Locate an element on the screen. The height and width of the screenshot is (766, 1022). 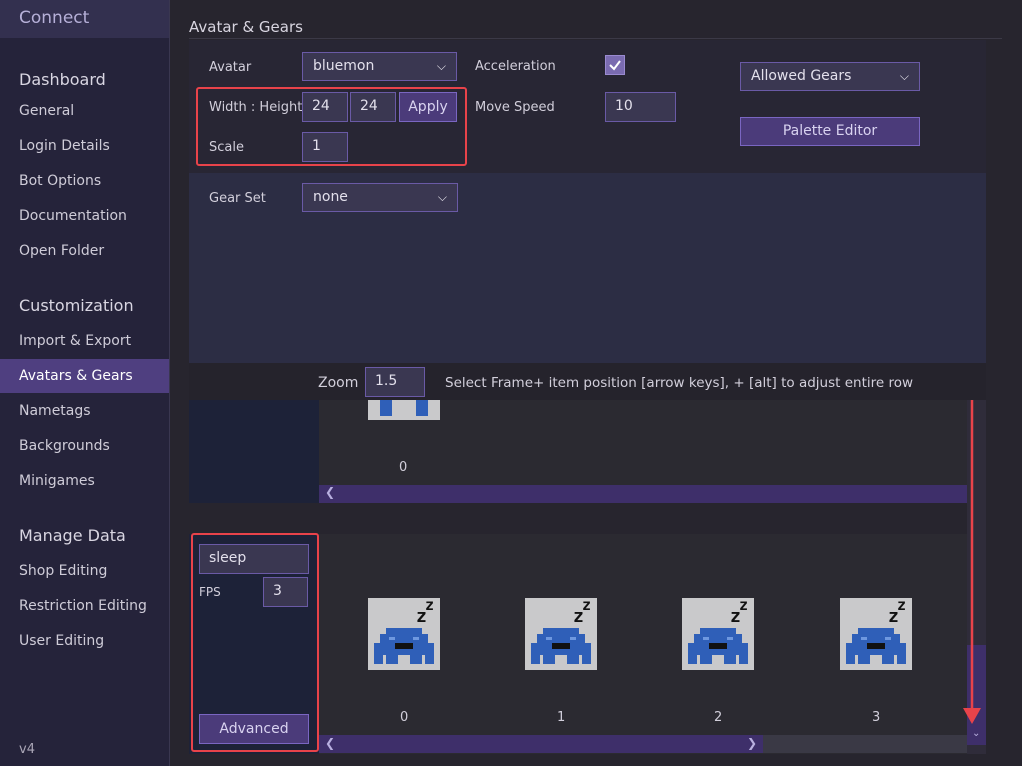
gear-set-value: none is located at coordinates (330, 197).